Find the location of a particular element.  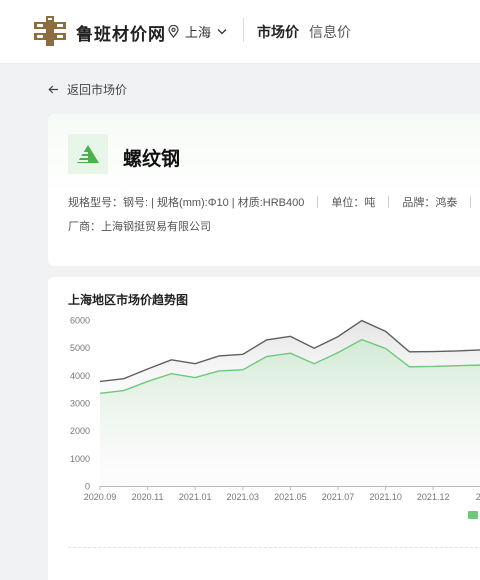

chart-separator is located at coordinates (274, 547).